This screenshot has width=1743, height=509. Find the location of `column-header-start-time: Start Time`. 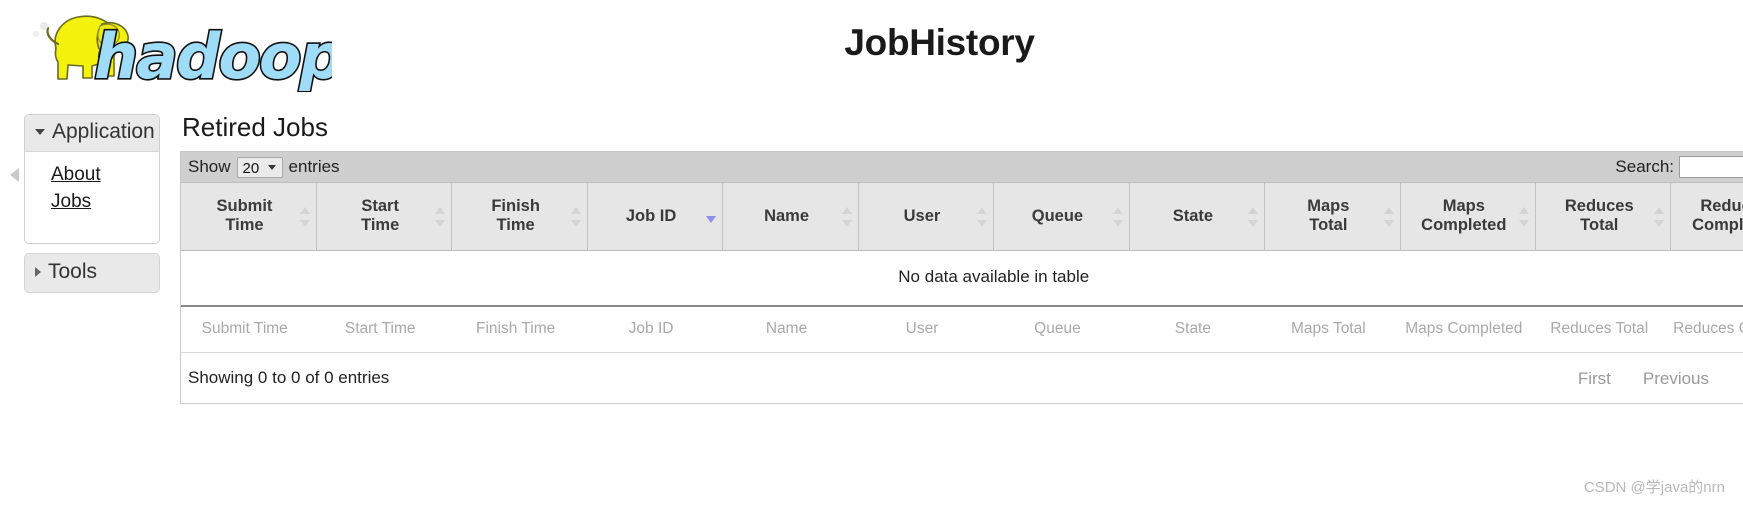

column-header-start-time: Start Time is located at coordinates (384, 217).